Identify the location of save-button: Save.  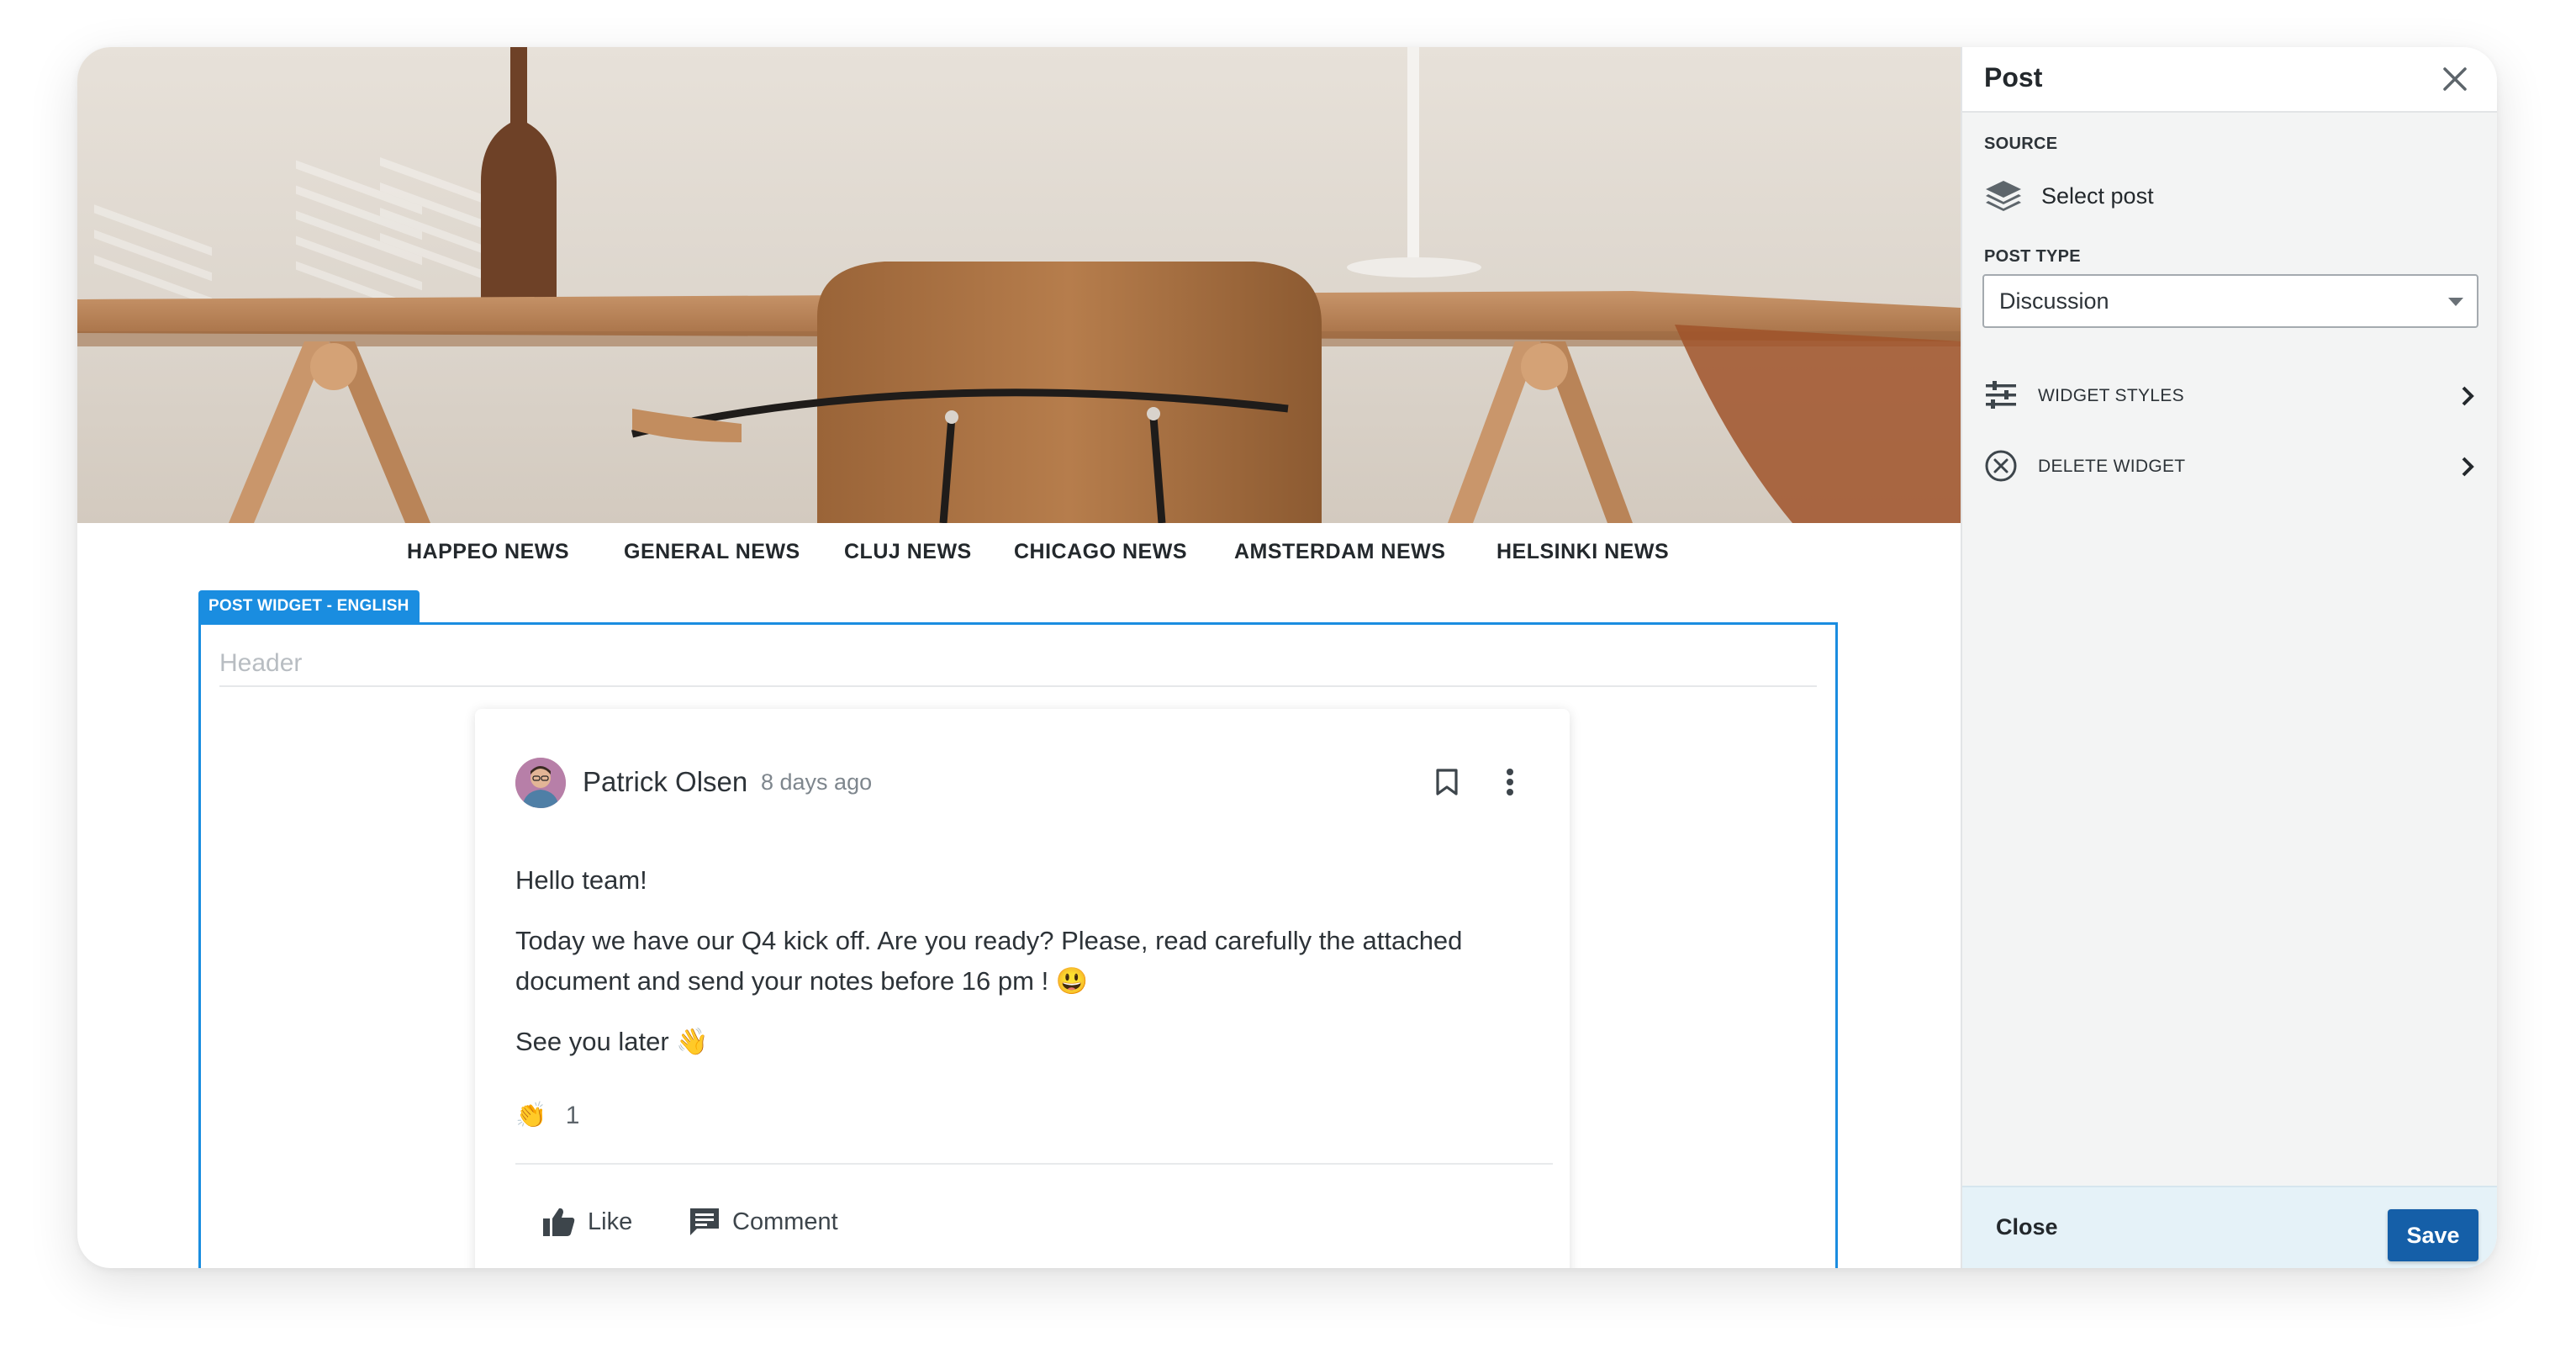
(2433, 1235).